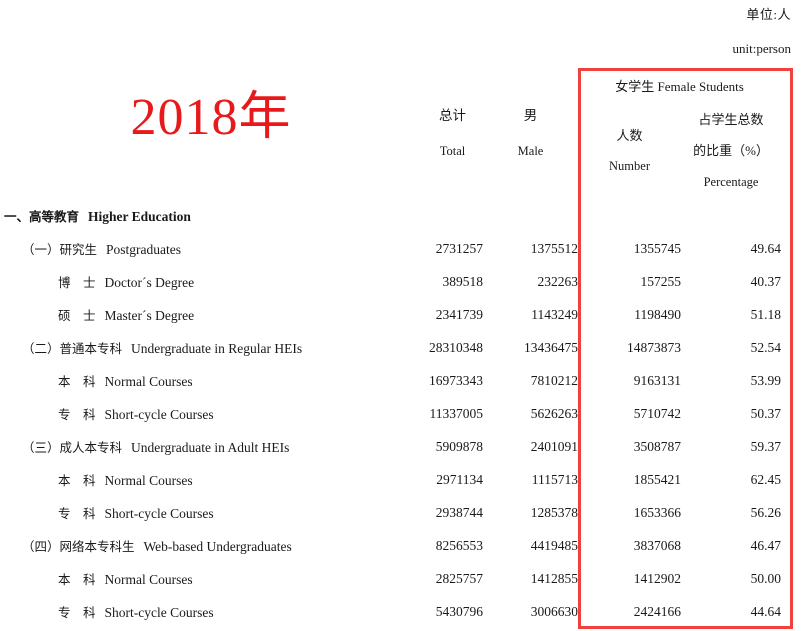  I want to click on cell-total: 389518, so click(463, 281).